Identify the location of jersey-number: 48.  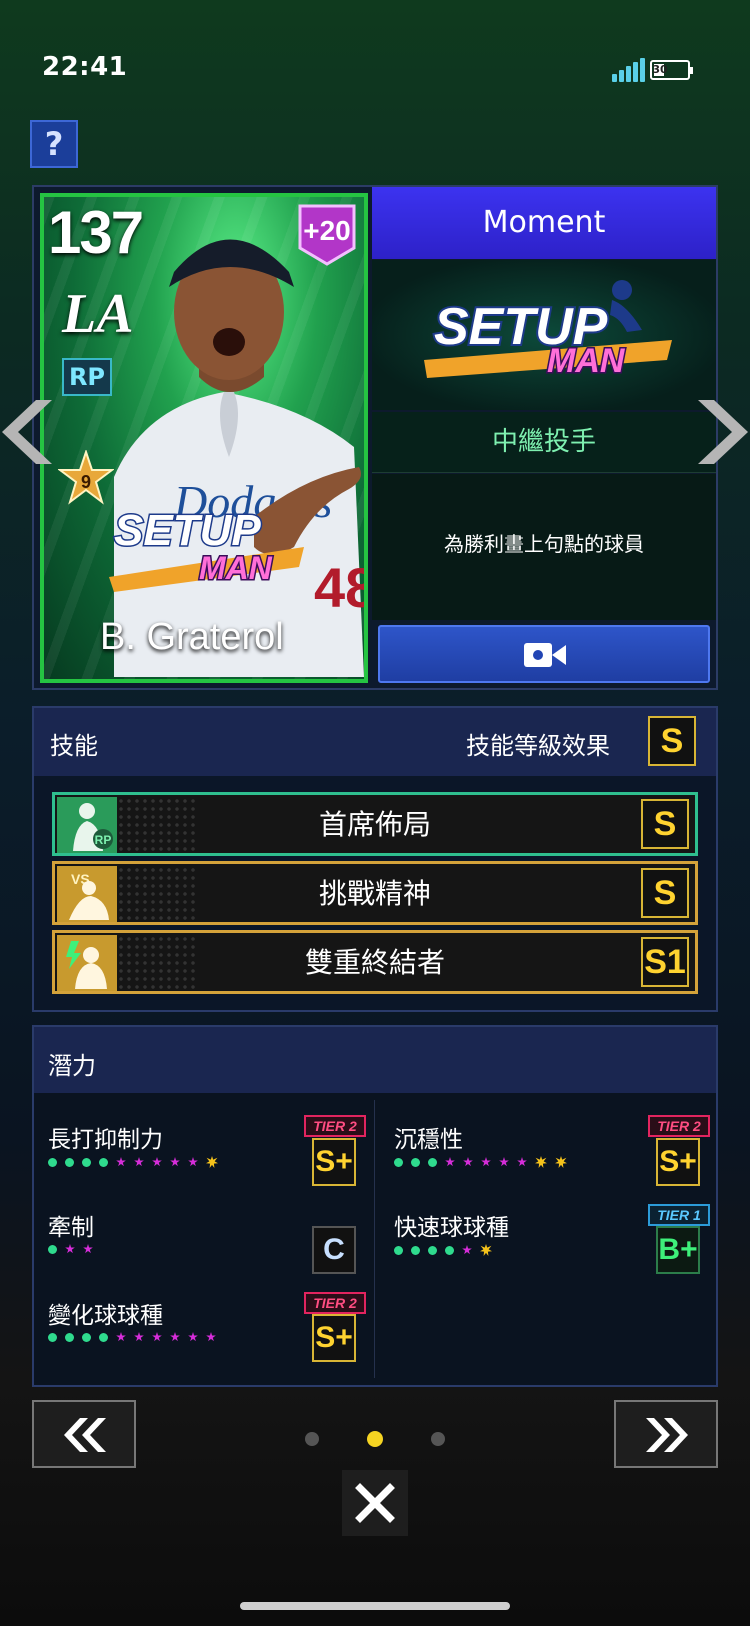
(339, 587).